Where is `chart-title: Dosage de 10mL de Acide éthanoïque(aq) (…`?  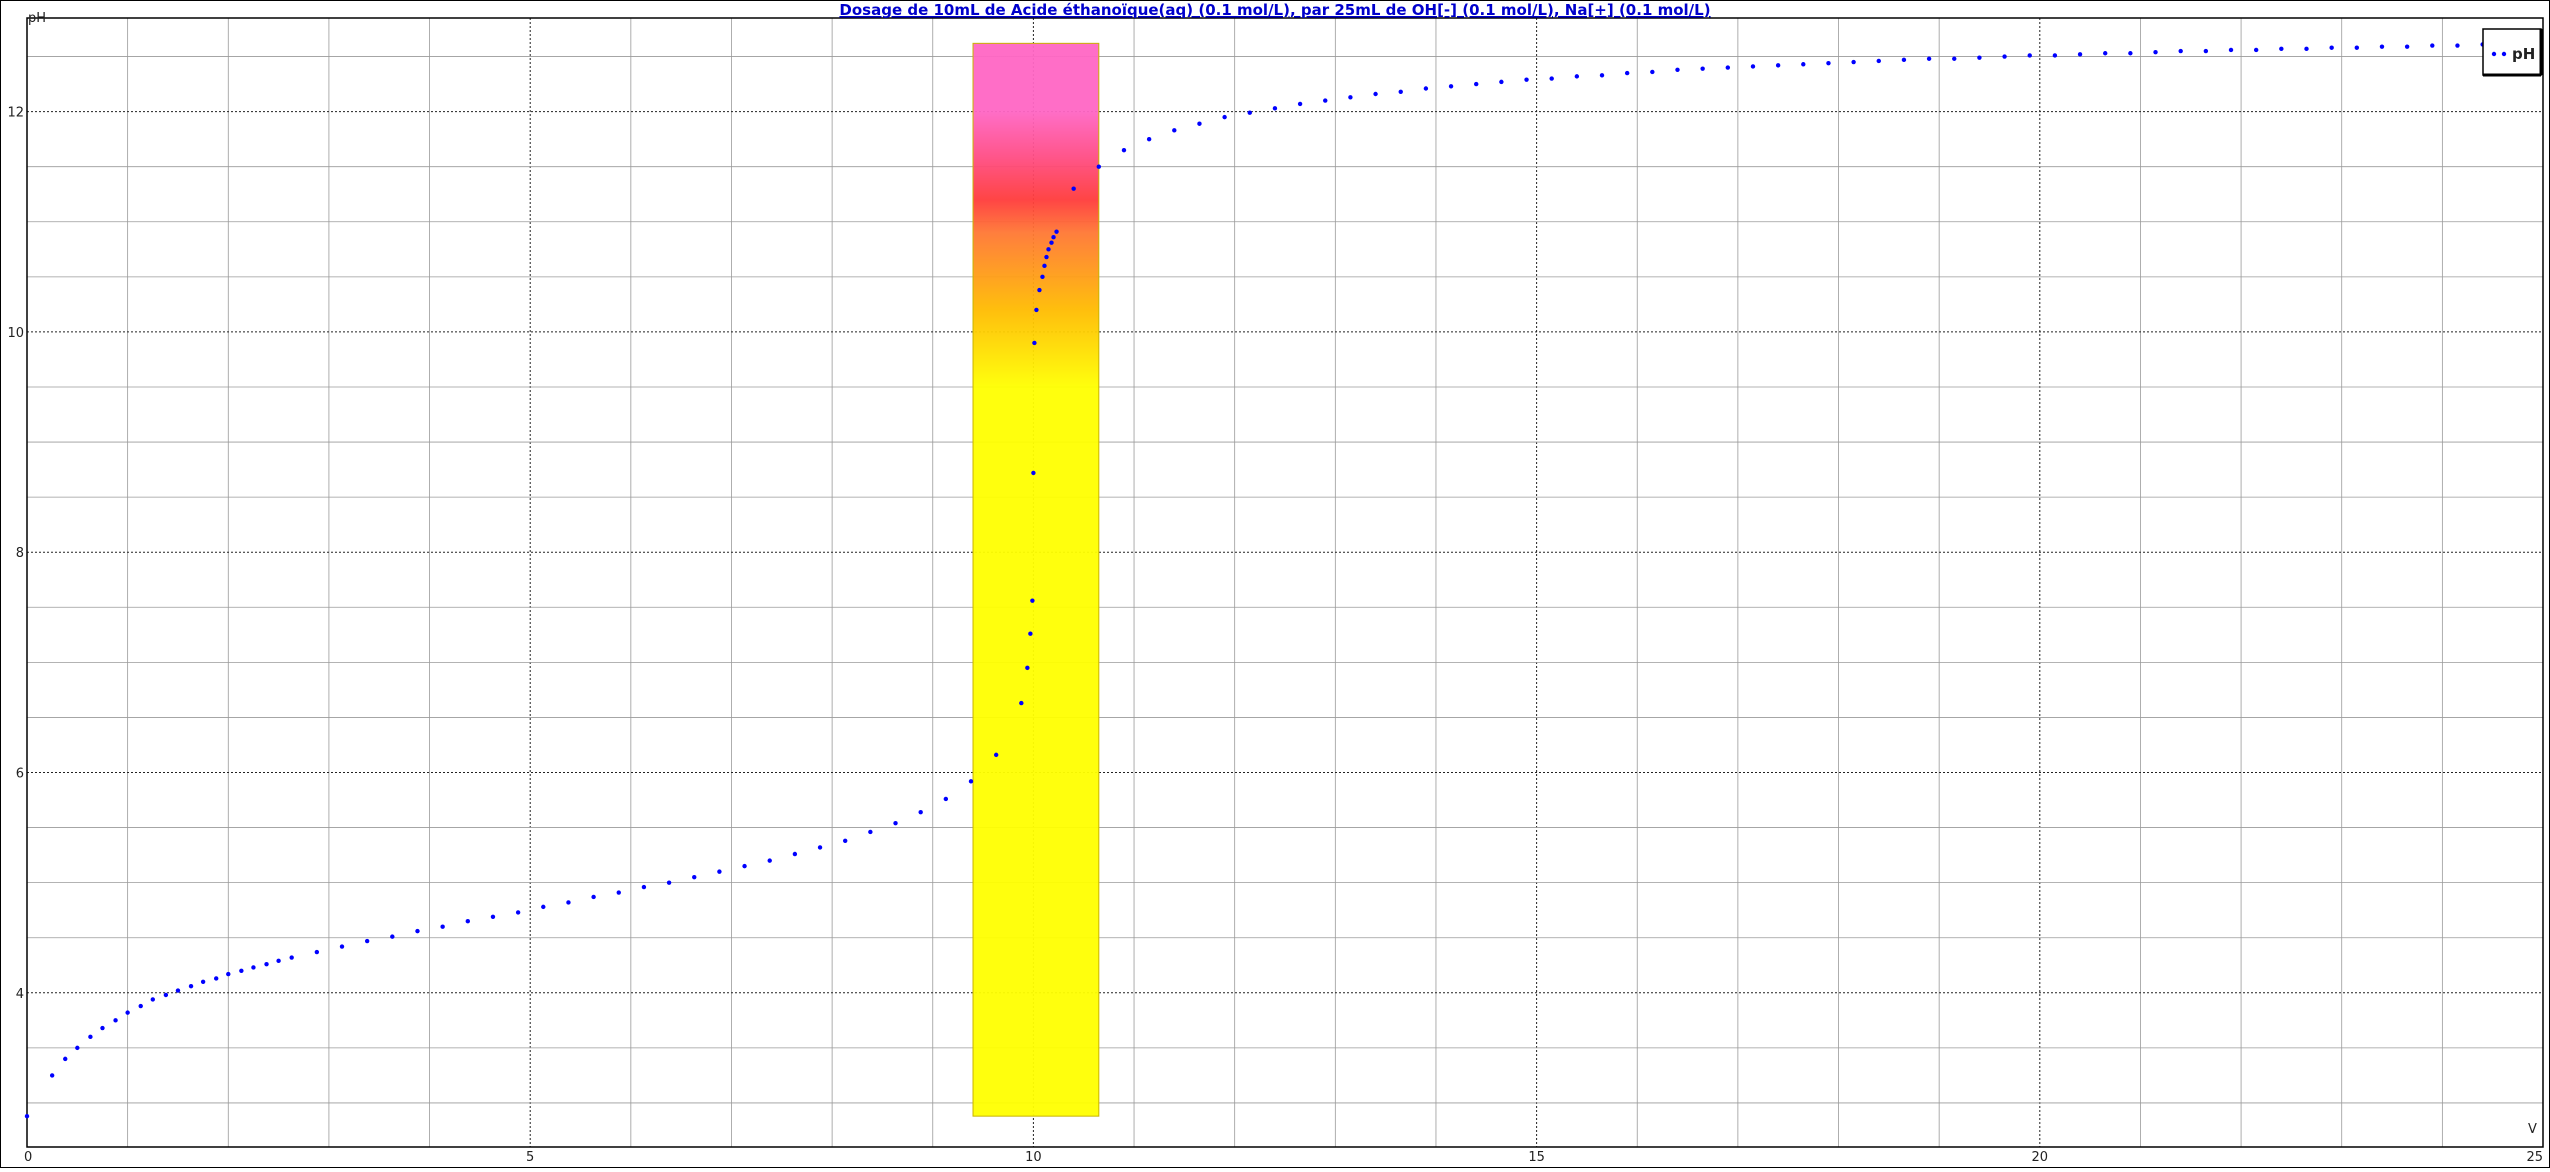 chart-title: Dosage de 10mL de Acide éthanoïque(aq) (… is located at coordinates (1274, 10).